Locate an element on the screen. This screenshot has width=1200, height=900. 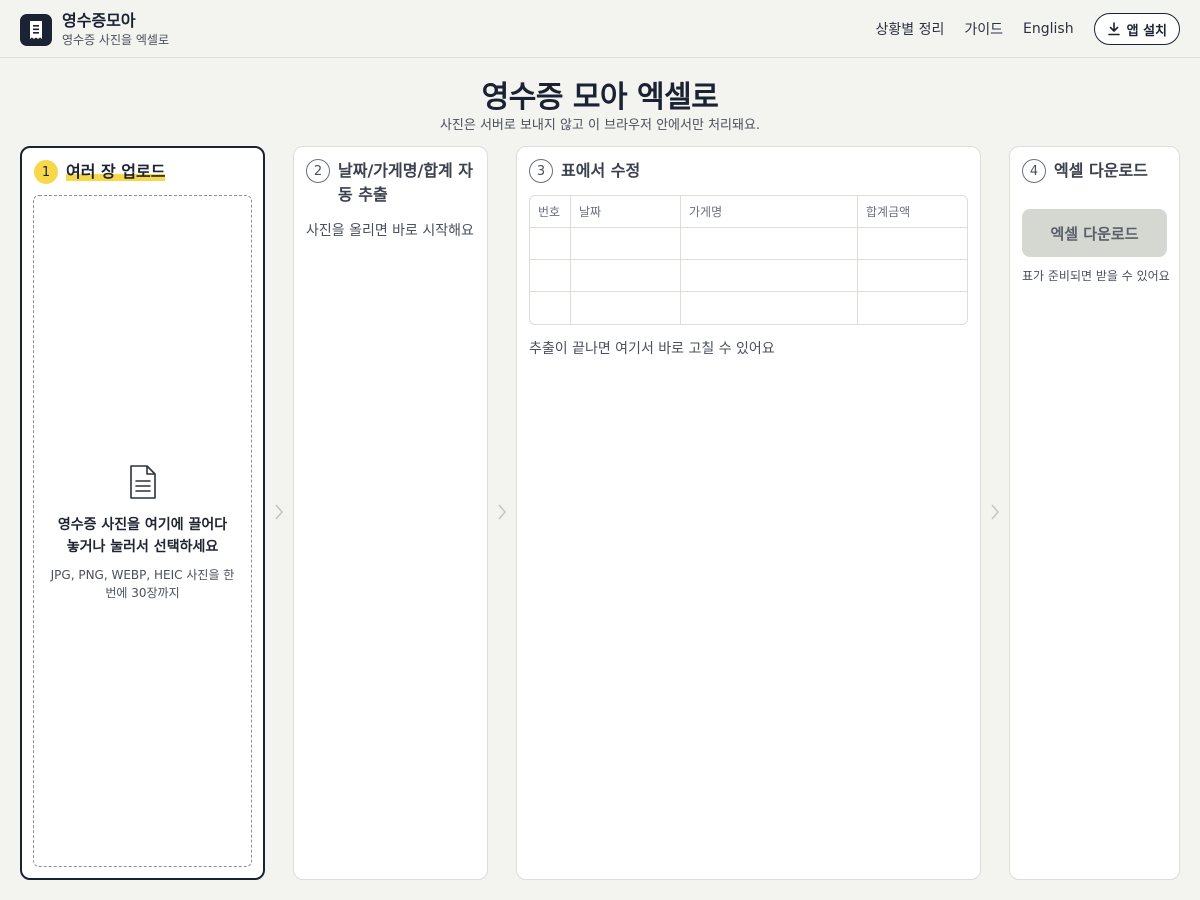
step-title: 날짜/가게명/합계 자동 추출 is located at coordinates (406, 182).